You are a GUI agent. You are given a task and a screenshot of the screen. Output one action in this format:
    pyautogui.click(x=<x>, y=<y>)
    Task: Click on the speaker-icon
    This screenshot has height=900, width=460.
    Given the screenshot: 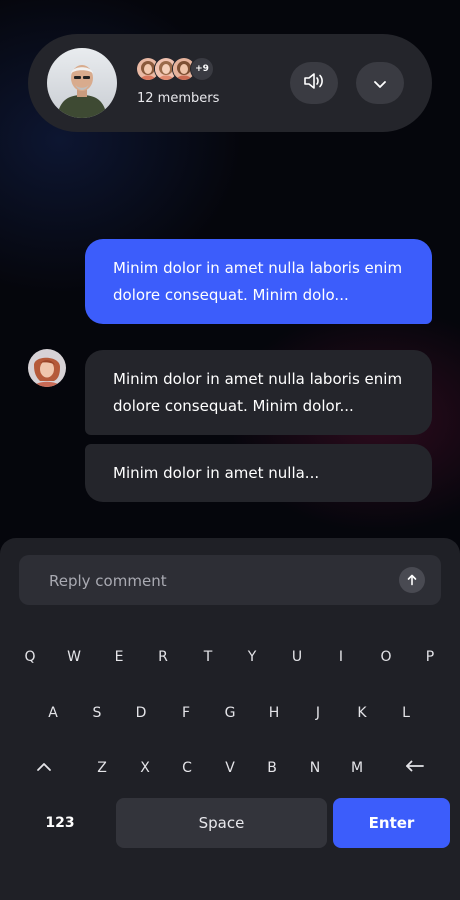 What is the action you would take?
    pyautogui.click(x=314, y=83)
    